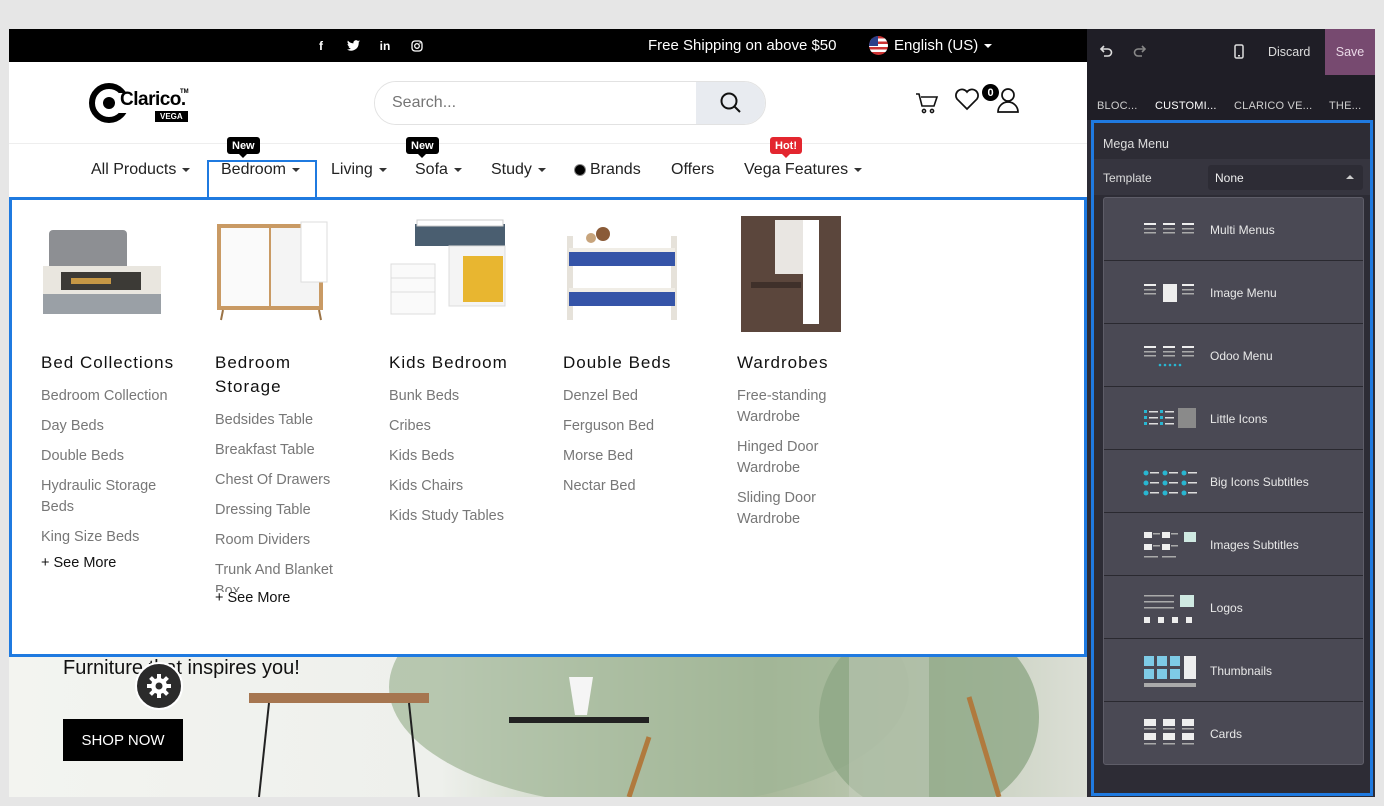  I want to click on twitter-icon, so click(353, 46).